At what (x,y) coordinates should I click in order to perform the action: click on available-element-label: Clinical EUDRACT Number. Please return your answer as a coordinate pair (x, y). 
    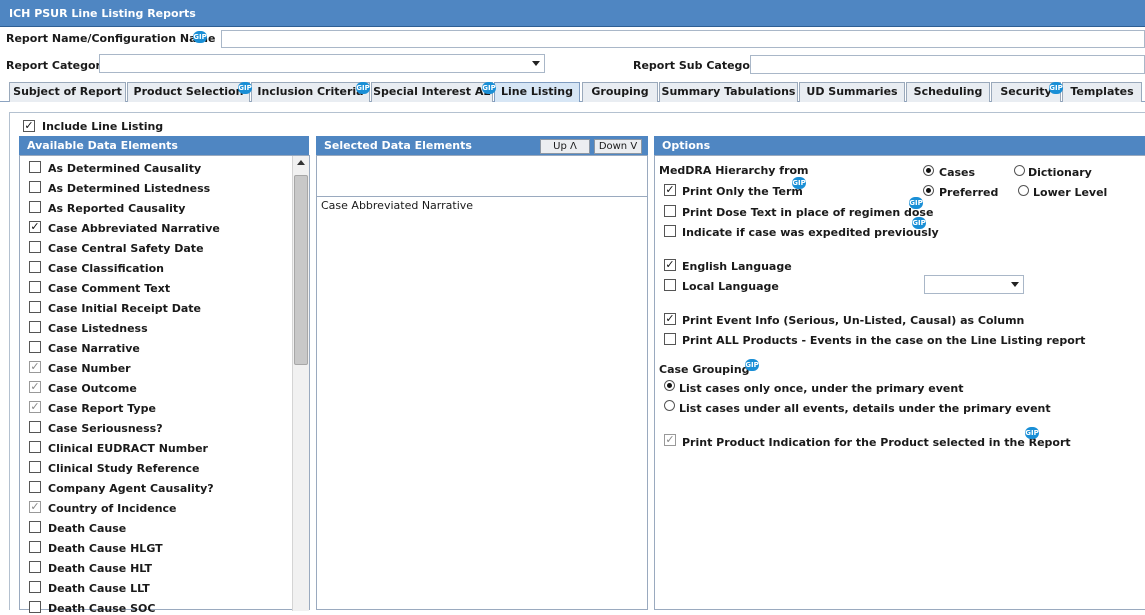
    Looking at the image, I should click on (128, 448).